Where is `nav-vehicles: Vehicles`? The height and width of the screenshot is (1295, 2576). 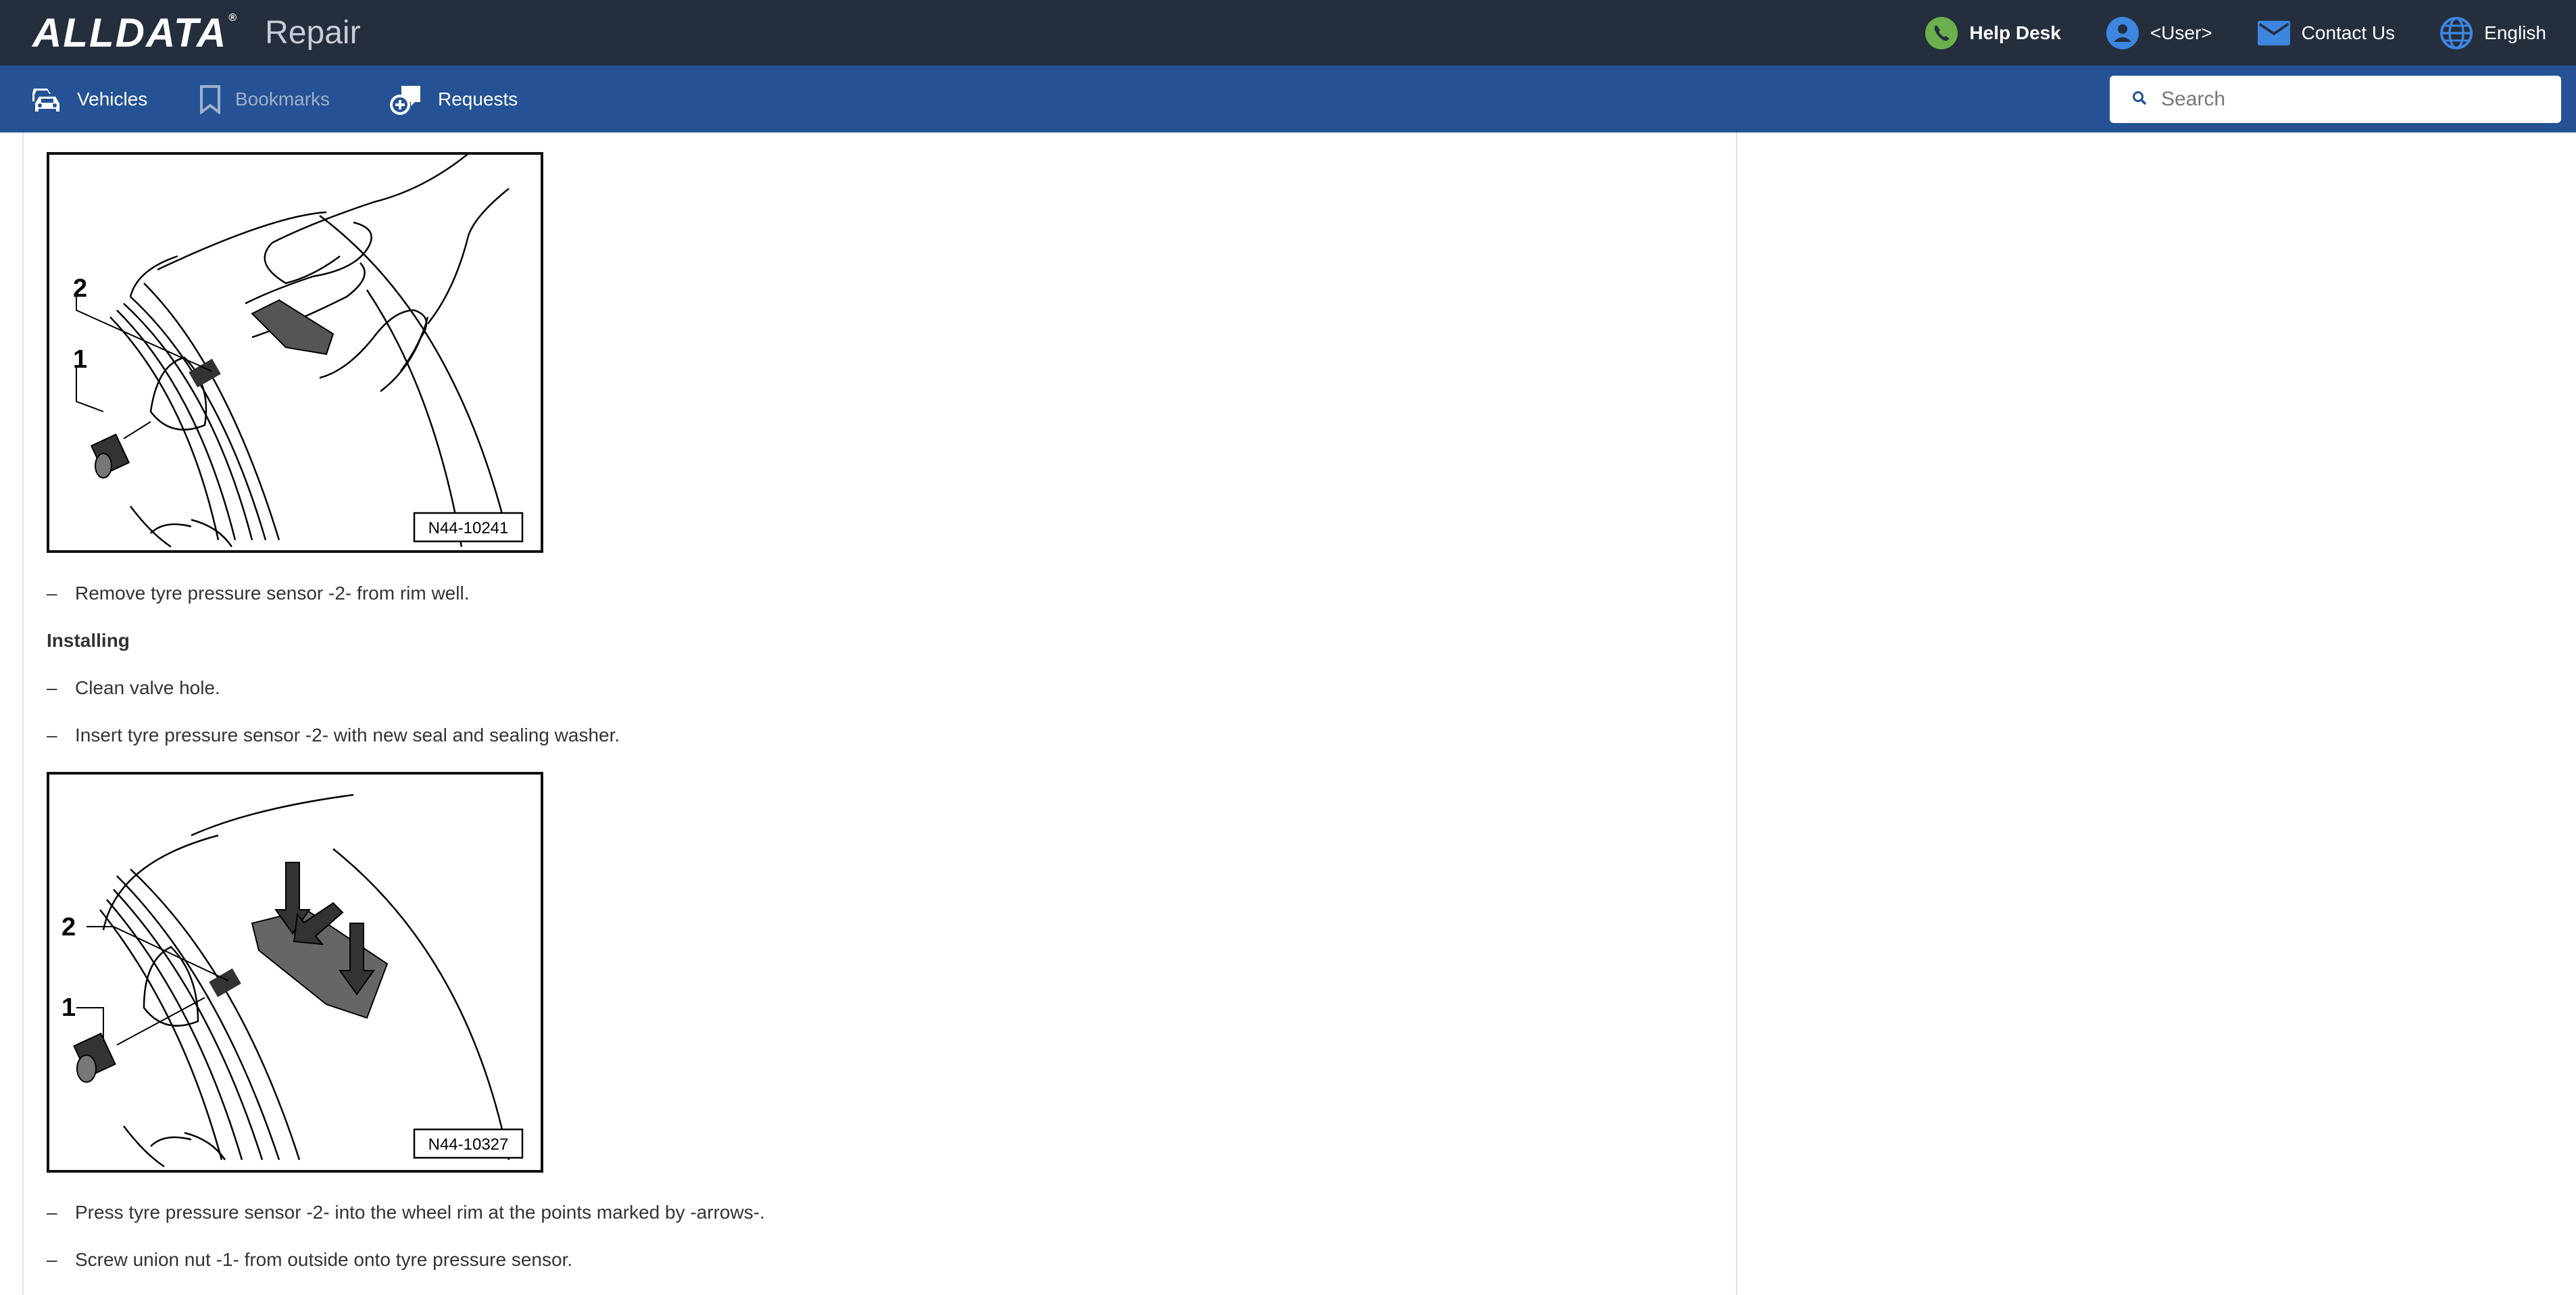
nav-vehicles: Vehicles is located at coordinates (89, 99).